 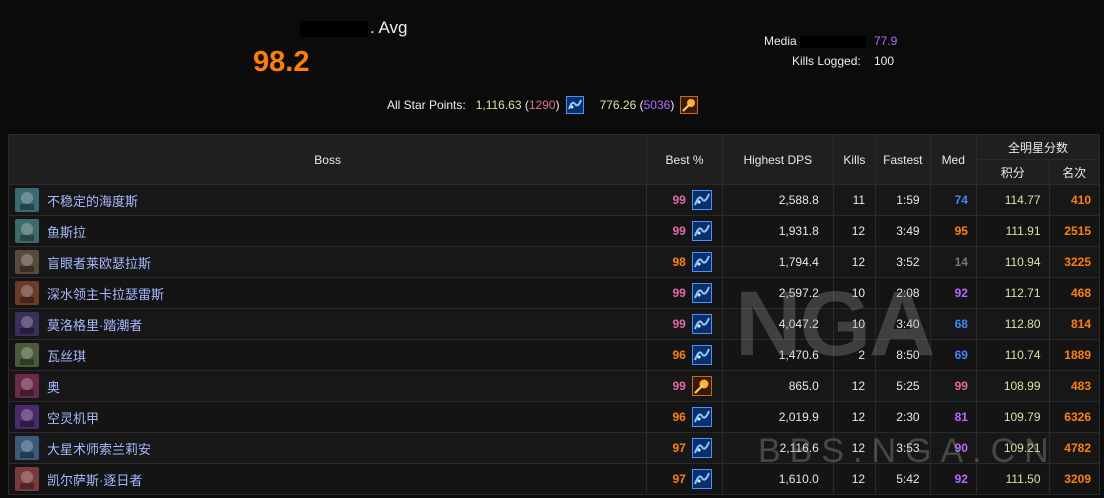 What do you see at coordinates (684, 479) in the screenshot?
I see `best-pct-cell: 97` at bounding box center [684, 479].